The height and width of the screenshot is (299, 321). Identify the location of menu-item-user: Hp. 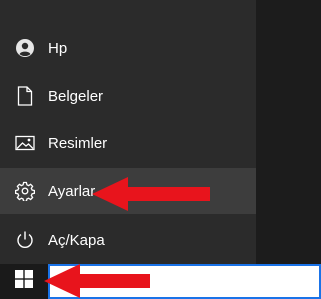
(128, 48).